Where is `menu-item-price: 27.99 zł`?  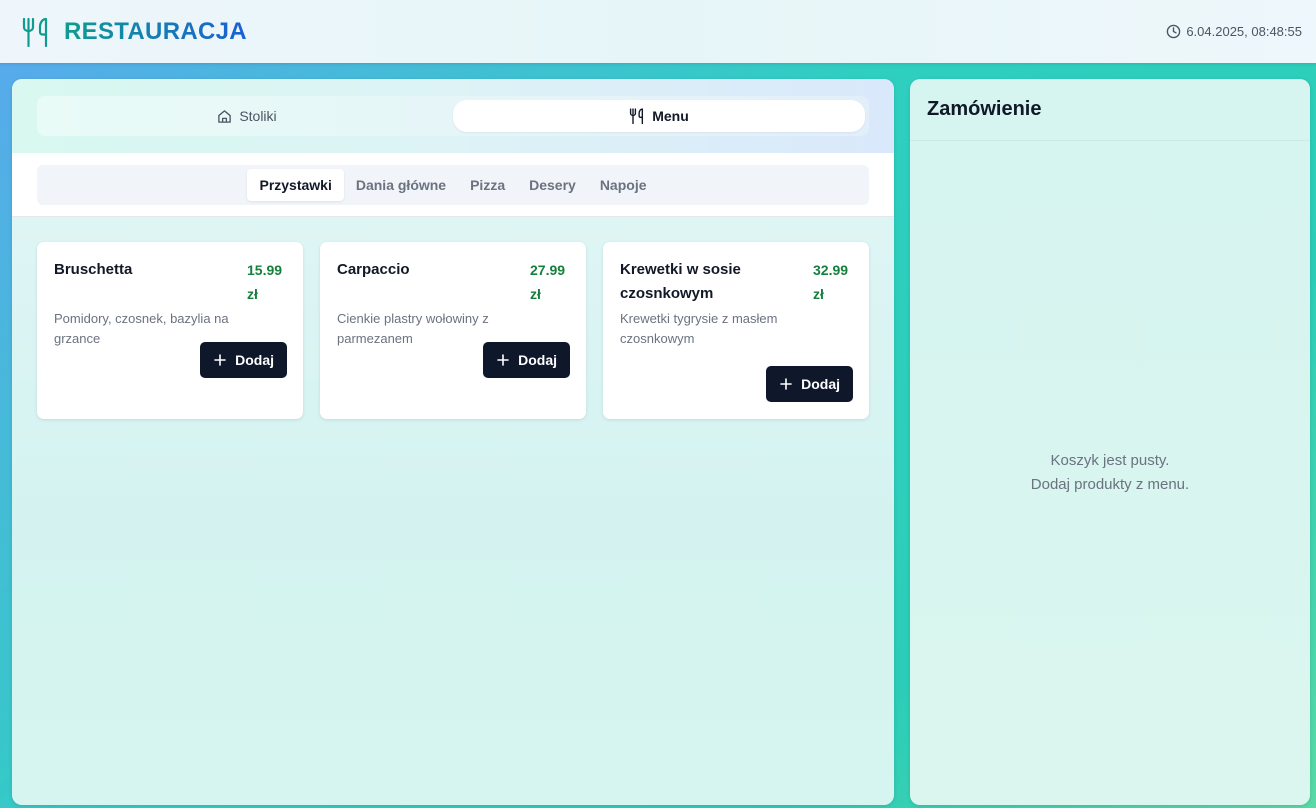 menu-item-price: 27.99 zł is located at coordinates (548, 282).